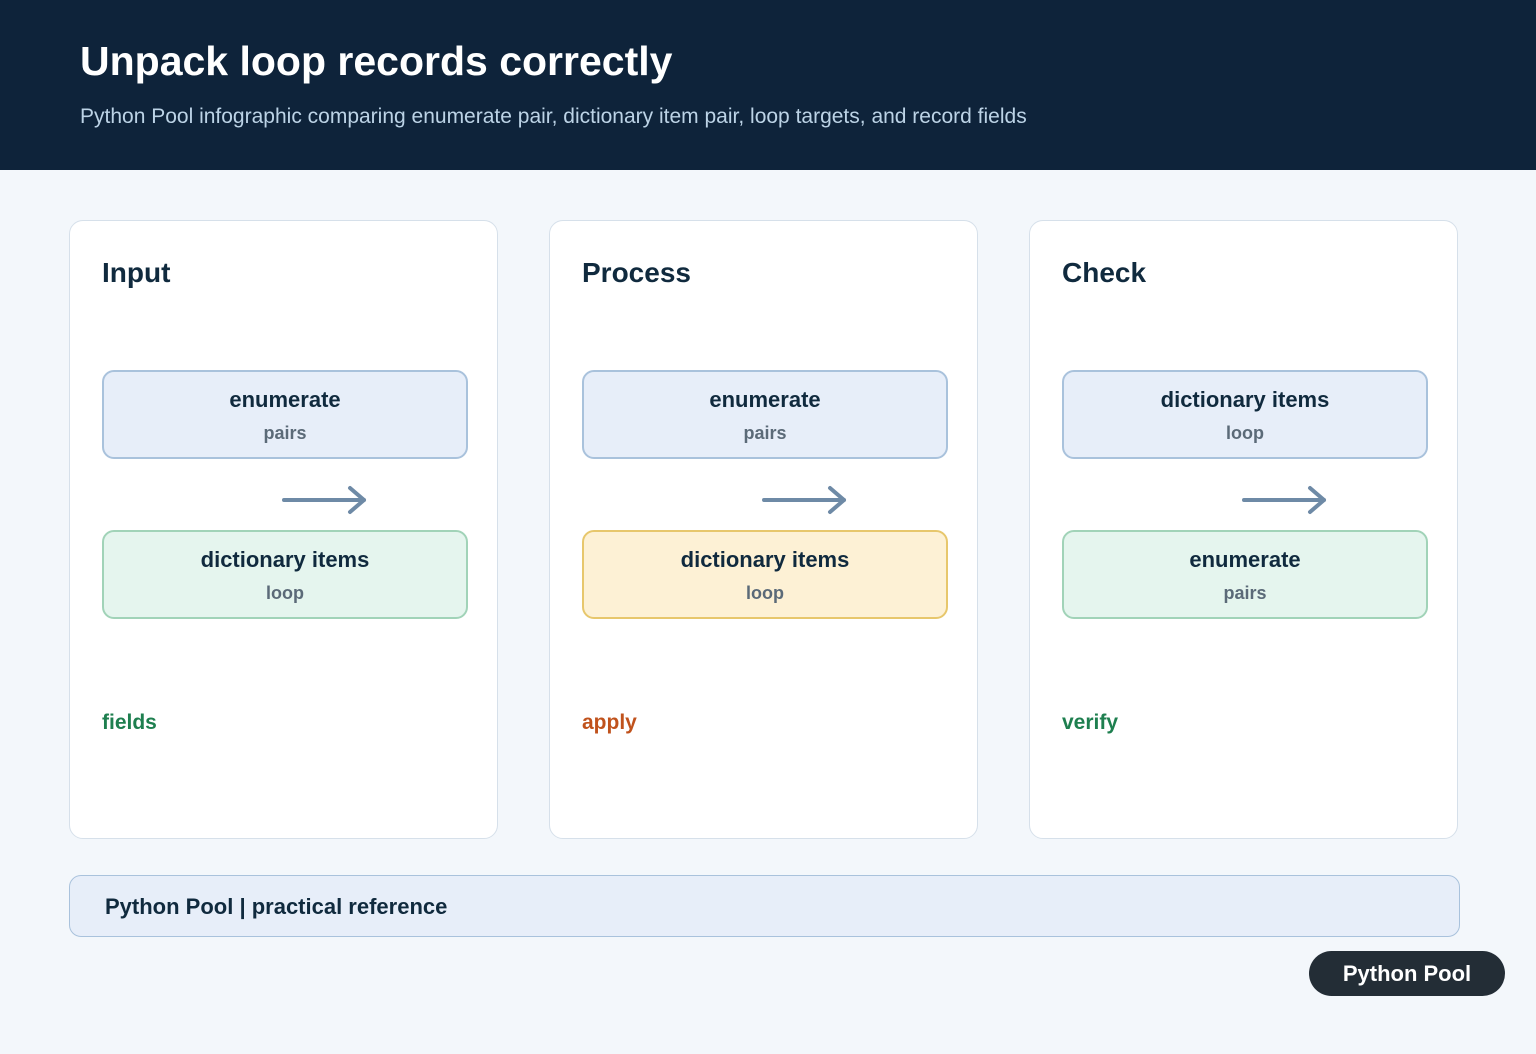  Describe the element at coordinates (1245, 574) in the screenshot. I see `bottom-node: enumerate pairs` at that location.